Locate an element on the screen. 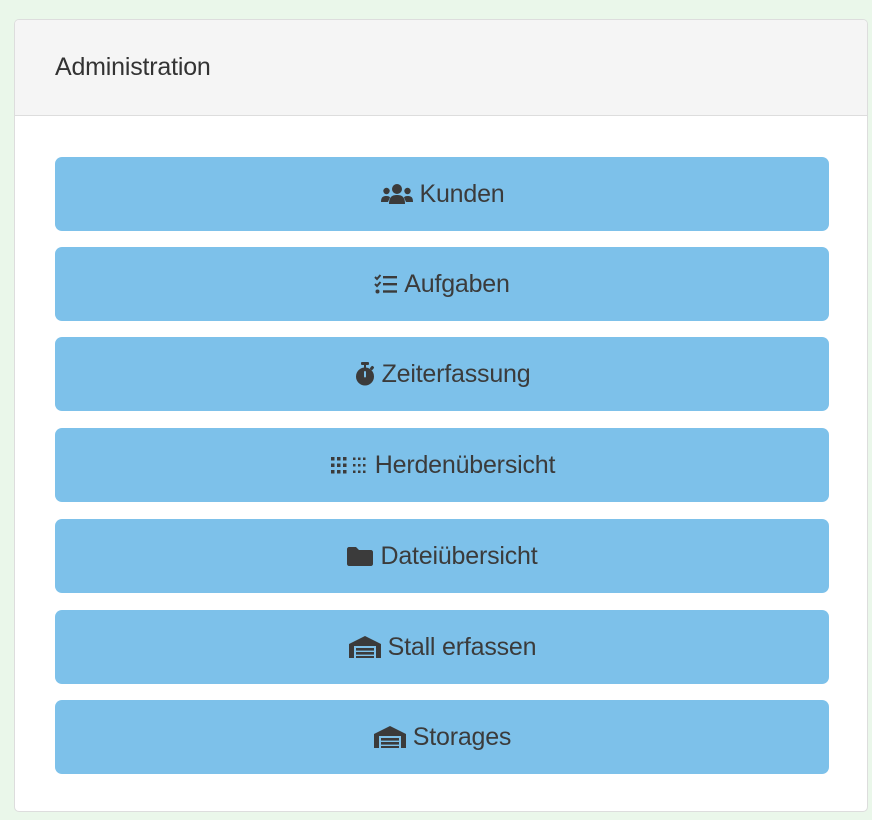 The width and height of the screenshot is (872, 820). herdenuebersicht-label: Herdenübersicht is located at coordinates (465, 464).